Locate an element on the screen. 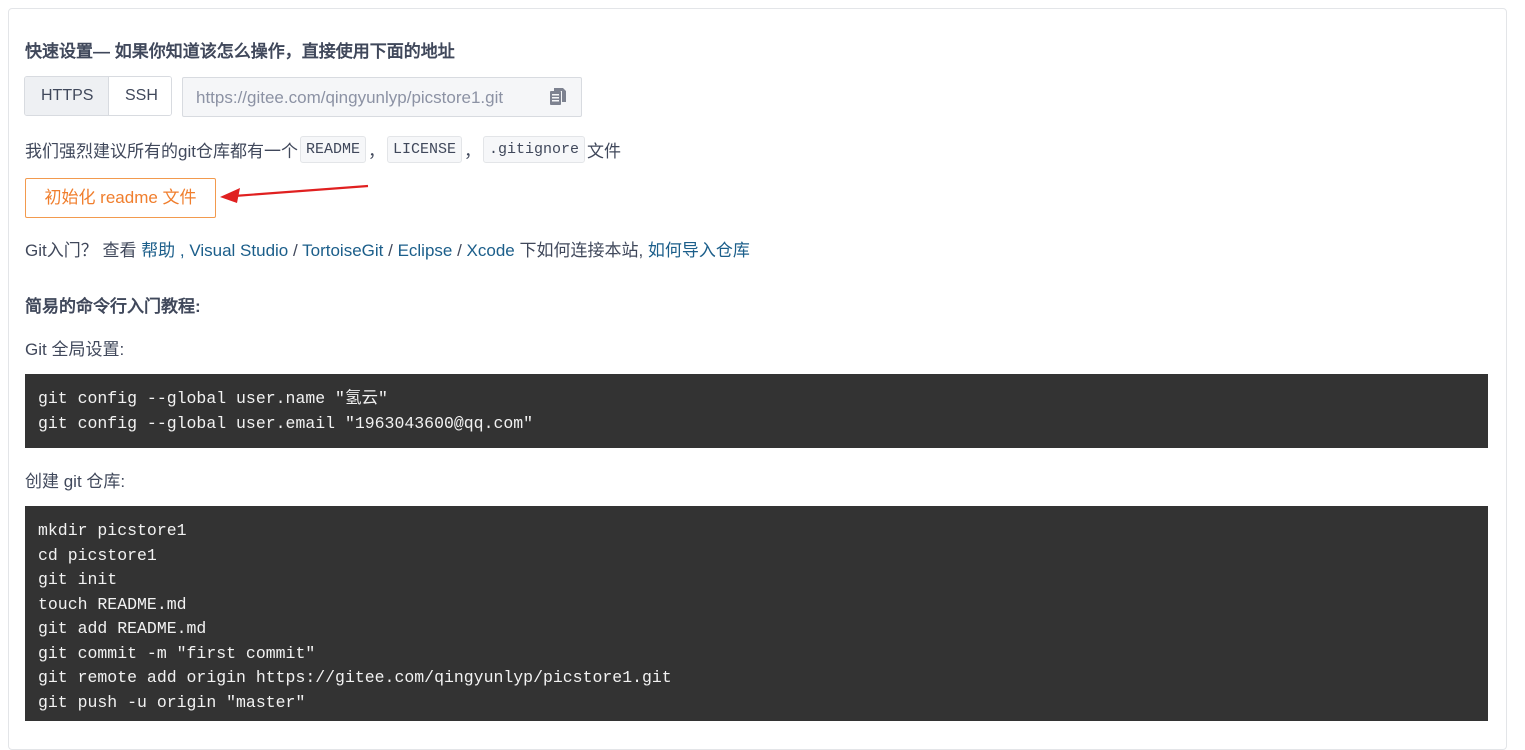  code-line: mkdir picstore1 is located at coordinates (112, 530).